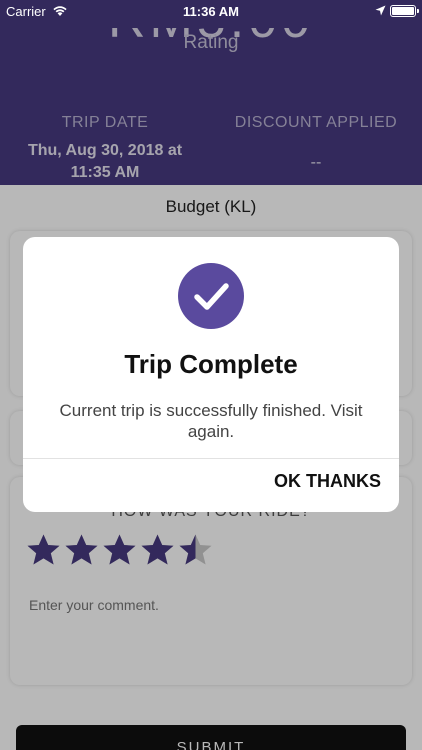 The height and width of the screenshot is (750, 422). I want to click on status-bar: Carrier 11:36 AM, so click(211, 11).